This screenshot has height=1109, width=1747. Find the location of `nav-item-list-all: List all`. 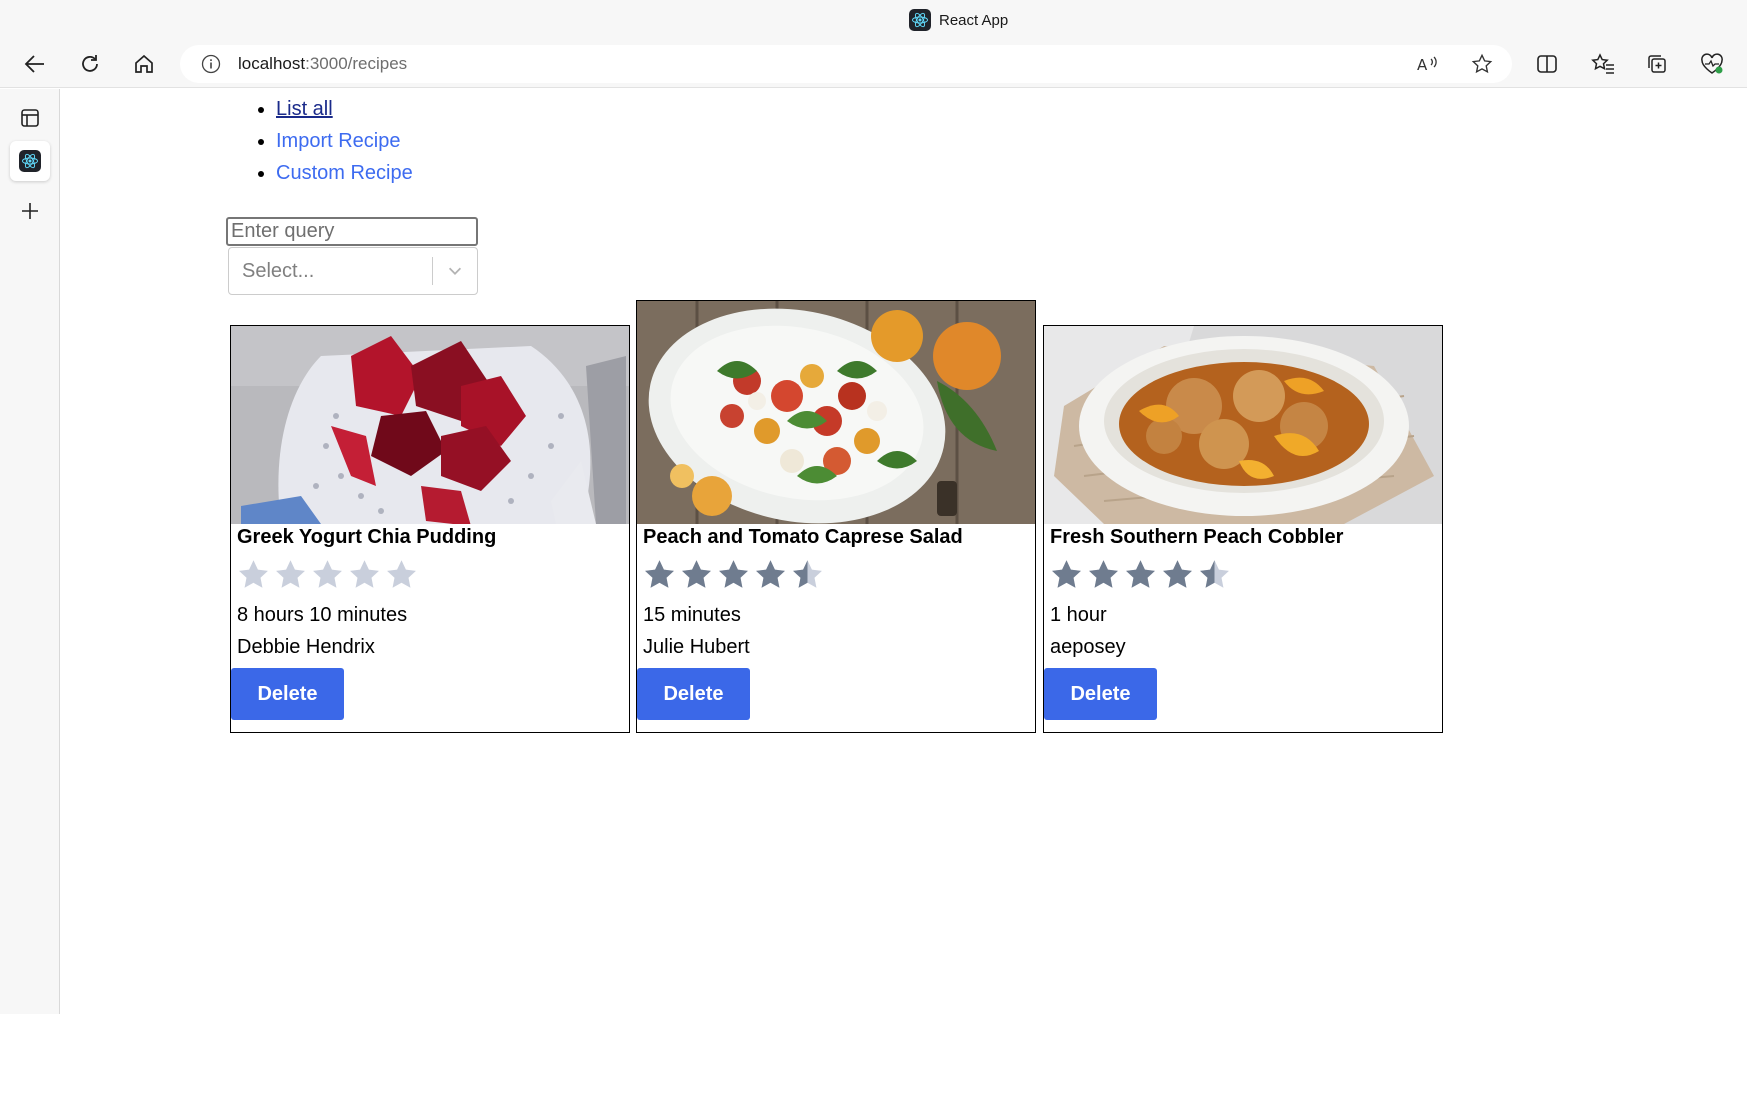

nav-item-list-all: List all is located at coordinates (344, 109).